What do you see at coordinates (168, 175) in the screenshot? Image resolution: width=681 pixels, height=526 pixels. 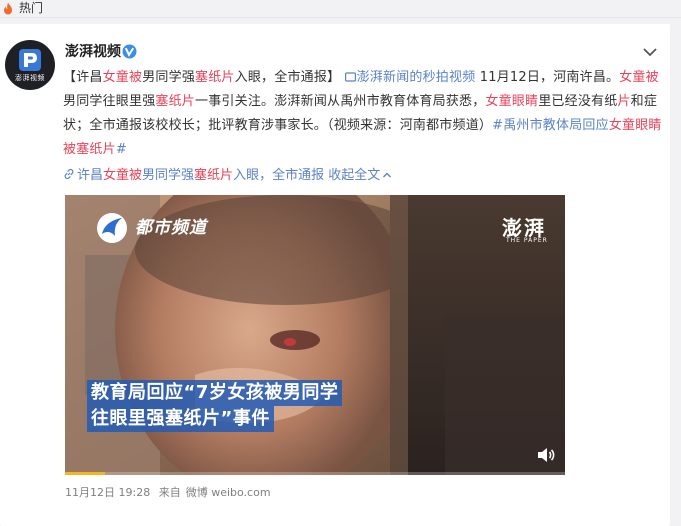 I see `article-link-text: 男同学强` at bounding box center [168, 175].